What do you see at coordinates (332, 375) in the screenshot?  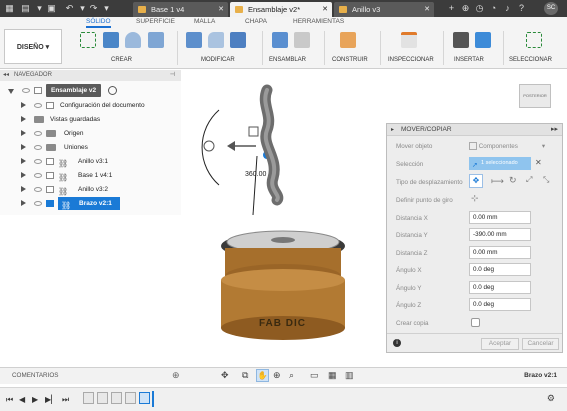 I see `grid-icon: ▦` at bounding box center [332, 375].